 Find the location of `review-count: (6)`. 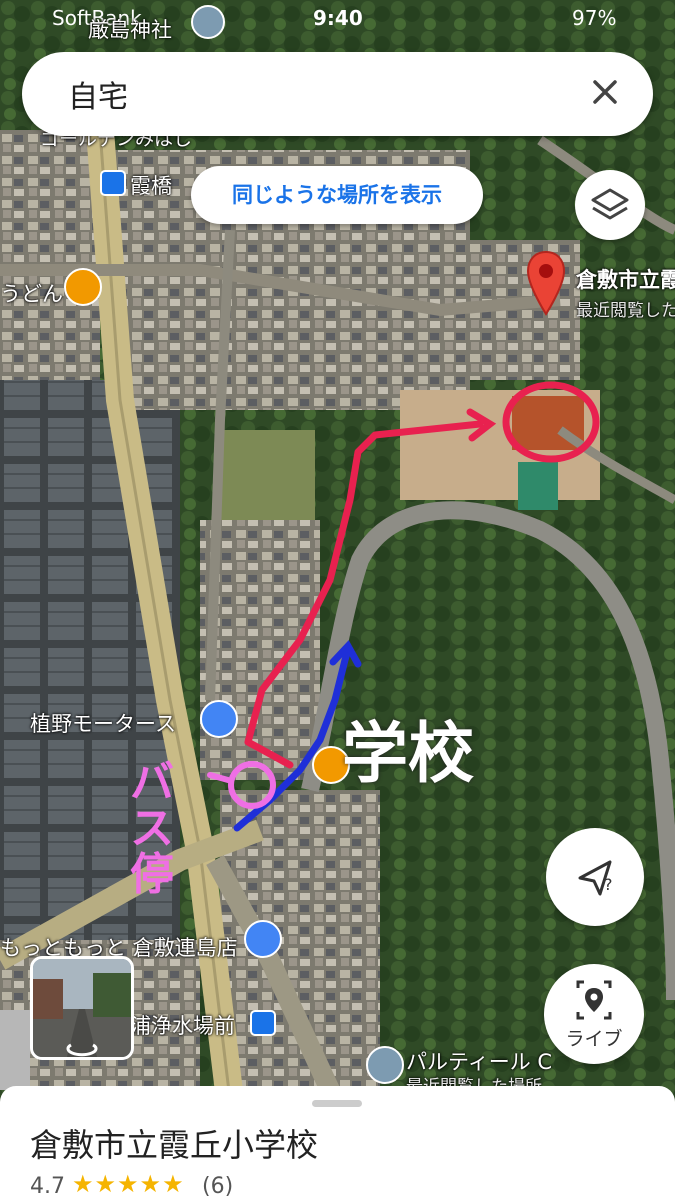

review-count: (6) is located at coordinates (217, 1186).